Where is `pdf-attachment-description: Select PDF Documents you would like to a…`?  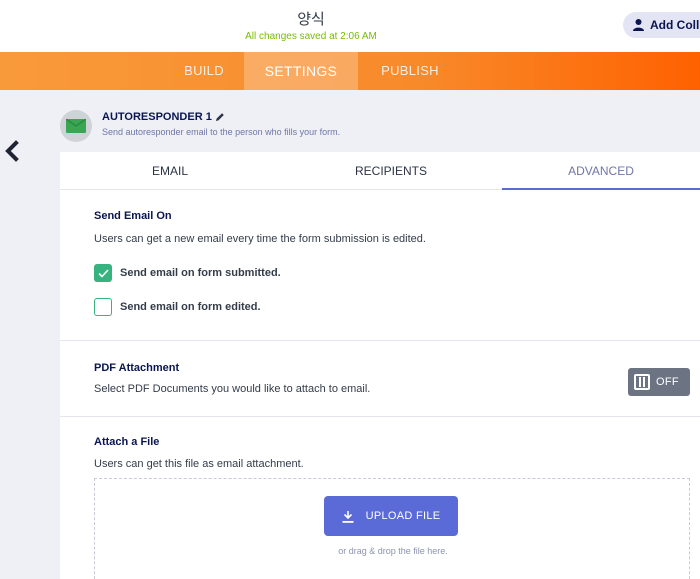 pdf-attachment-description: Select PDF Documents you would like to a… is located at coordinates (232, 389).